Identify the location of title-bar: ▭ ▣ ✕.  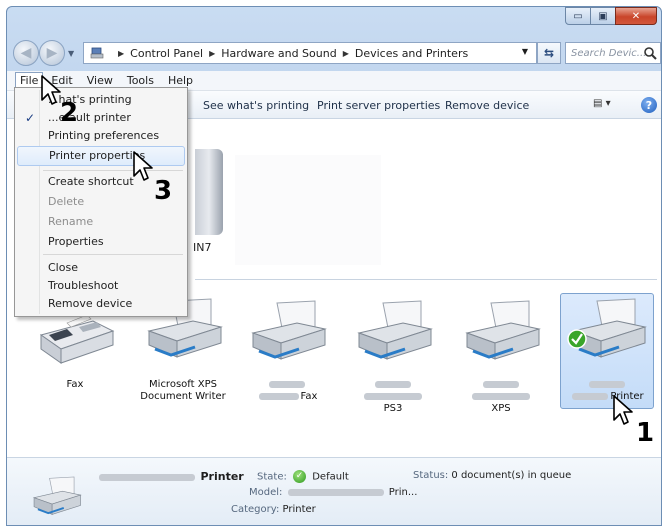
(334, 21).